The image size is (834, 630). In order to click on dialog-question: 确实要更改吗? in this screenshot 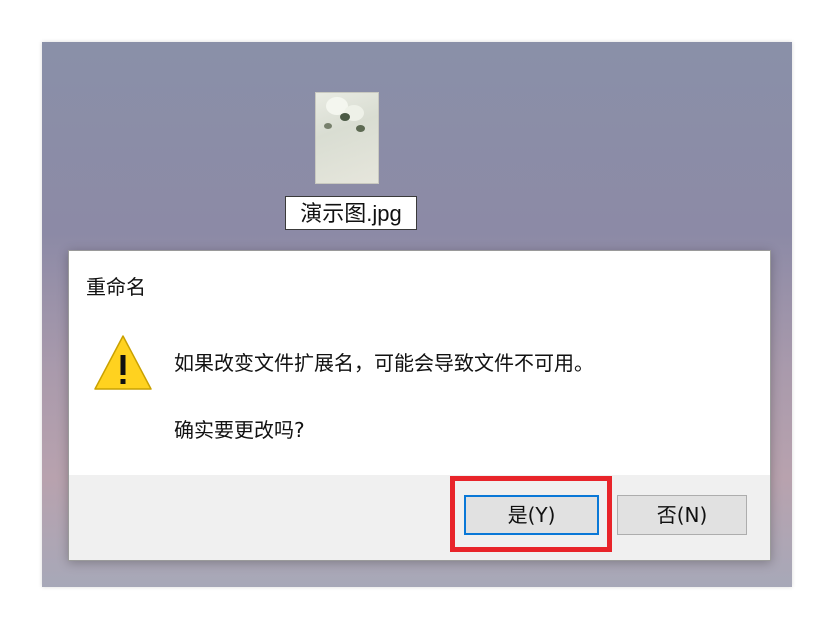, I will do `click(239, 430)`.